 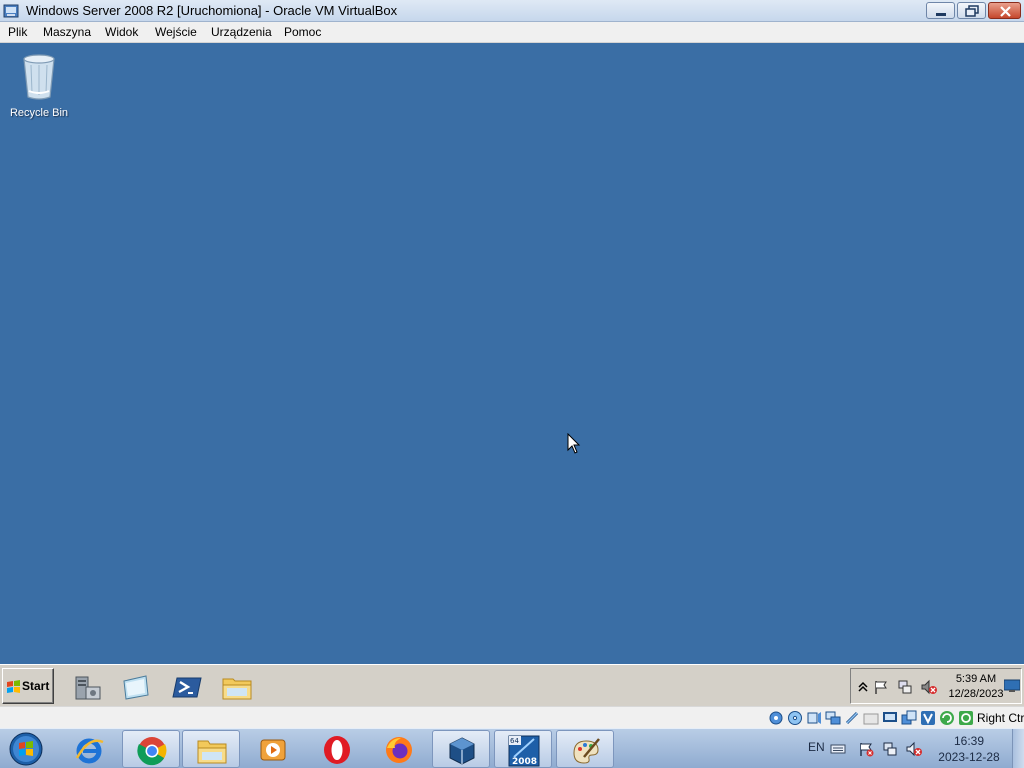 What do you see at coordinates (13, 686) in the screenshot?
I see `windows-flag-icon` at bounding box center [13, 686].